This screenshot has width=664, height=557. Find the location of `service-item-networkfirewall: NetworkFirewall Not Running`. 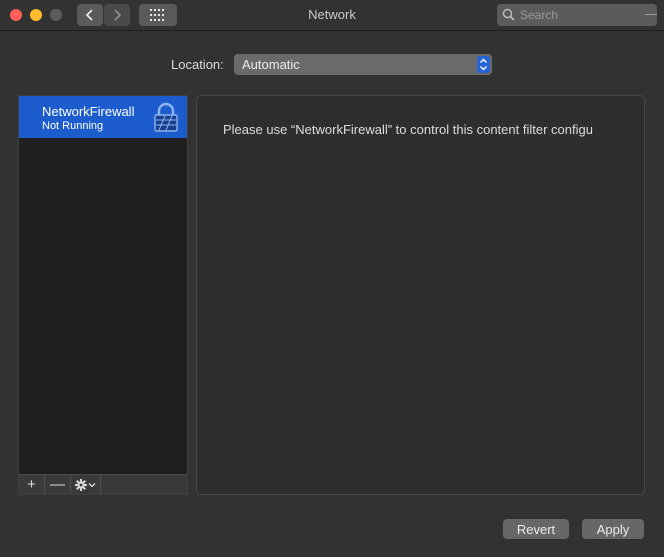

service-item-networkfirewall: NetworkFirewall Not Running is located at coordinates (103, 117).